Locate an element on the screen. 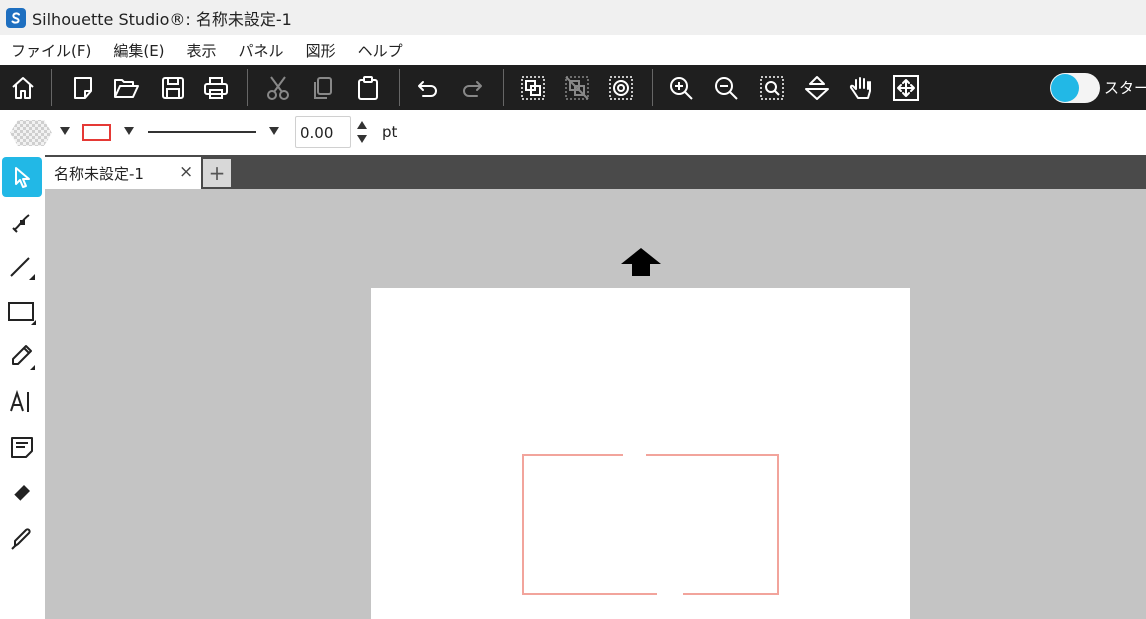 The height and width of the screenshot is (619, 1146). rectangle-icon is located at coordinates (22, 313).